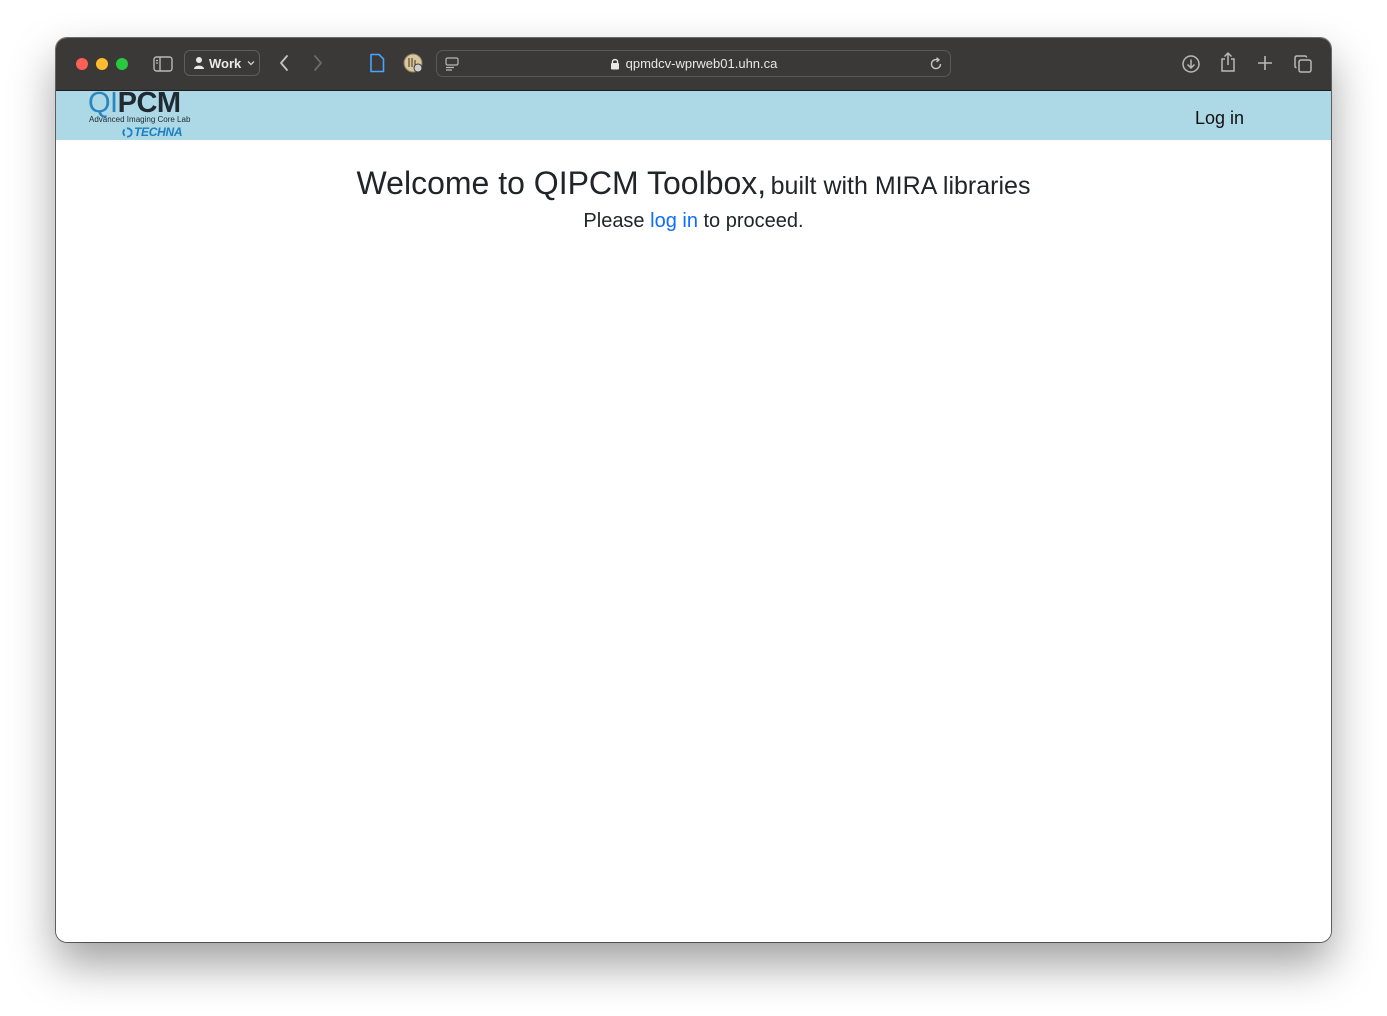 This screenshot has width=1387, height=1016. I want to click on reload-icon, so click(936, 64).